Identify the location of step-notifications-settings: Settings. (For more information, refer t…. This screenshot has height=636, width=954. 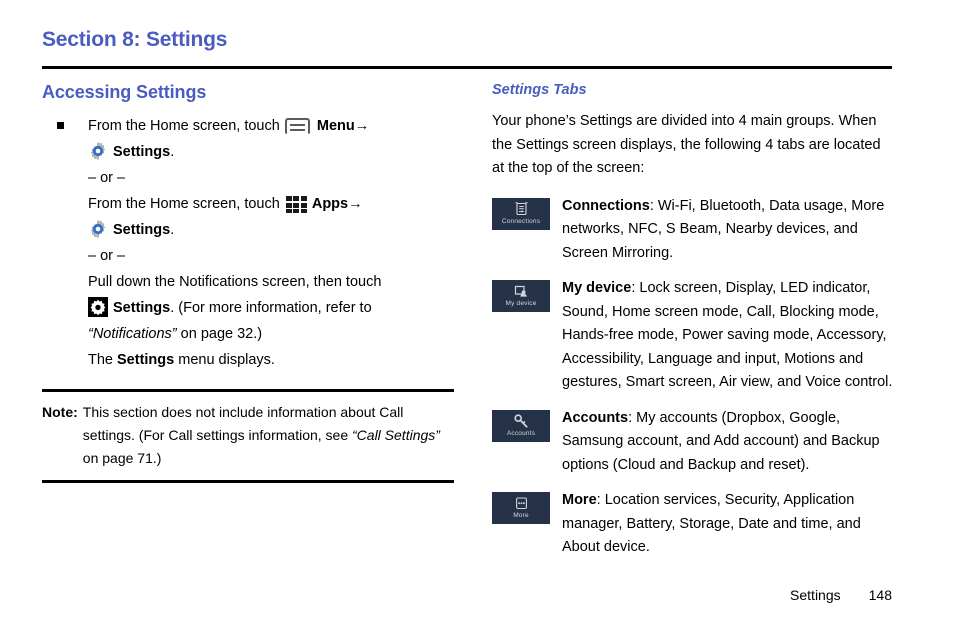
(271, 308).